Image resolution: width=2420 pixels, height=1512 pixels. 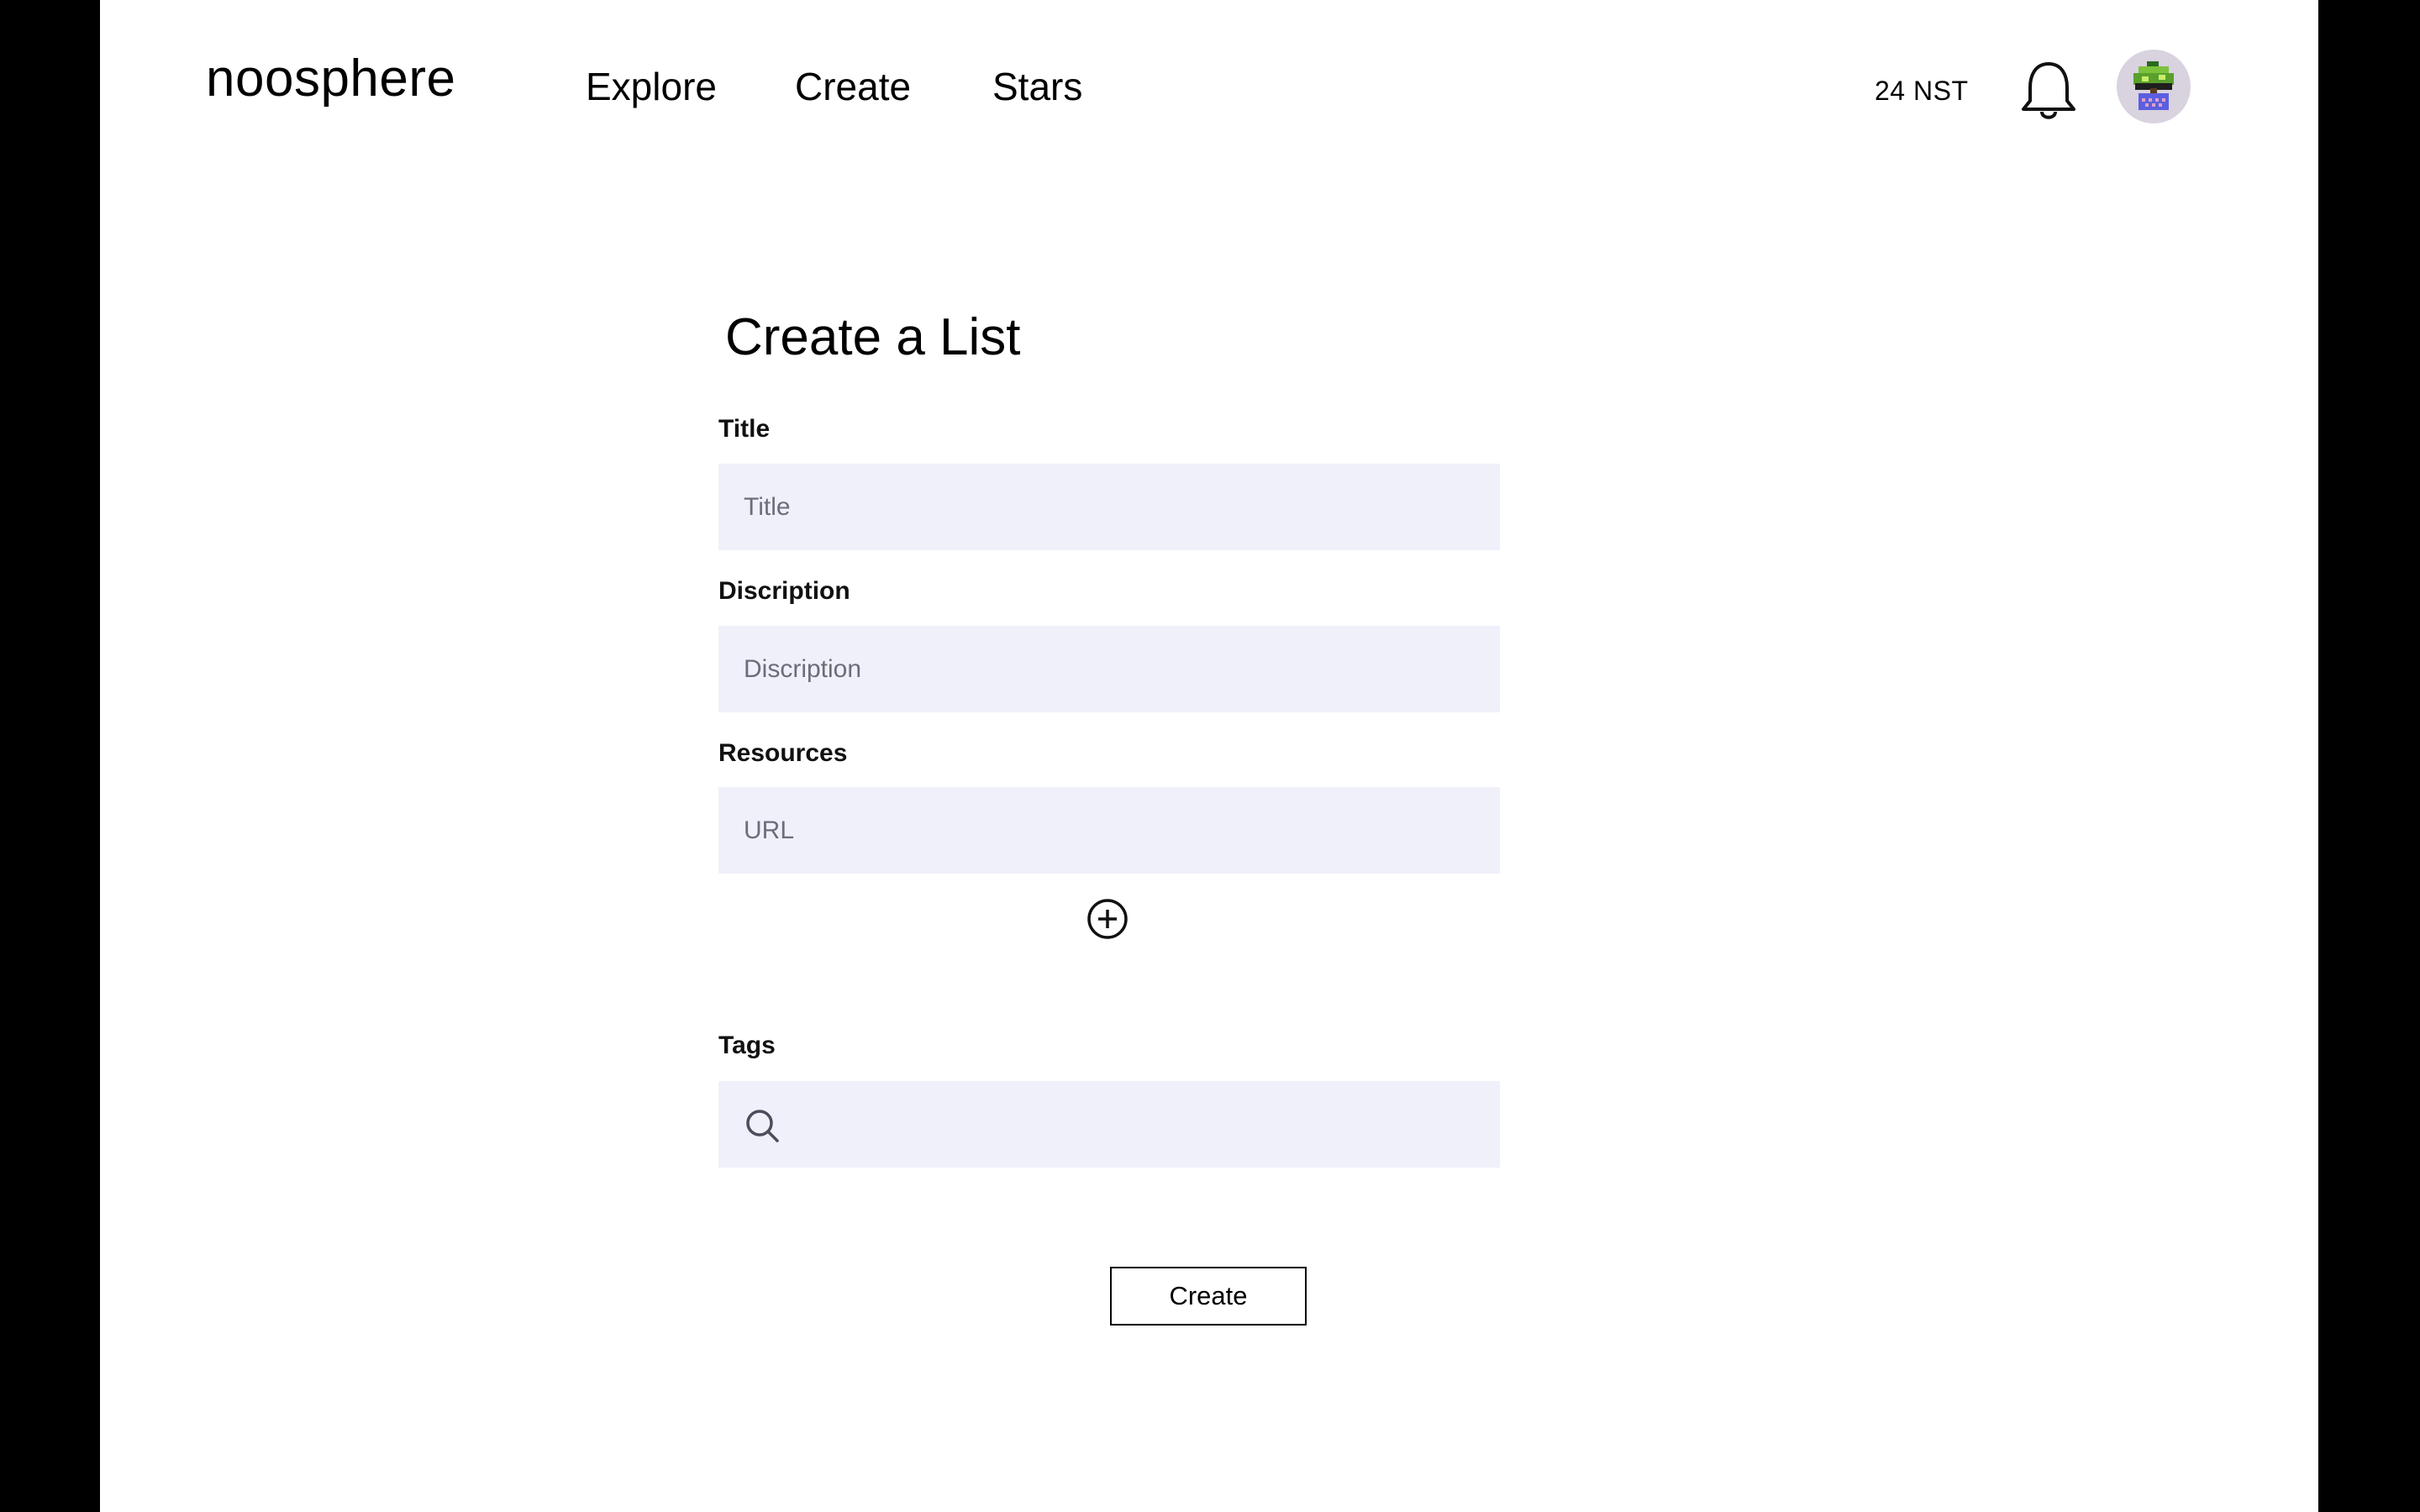 What do you see at coordinates (1922, 91) in the screenshot?
I see `token-balance: 24 NST` at bounding box center [1922, 91].